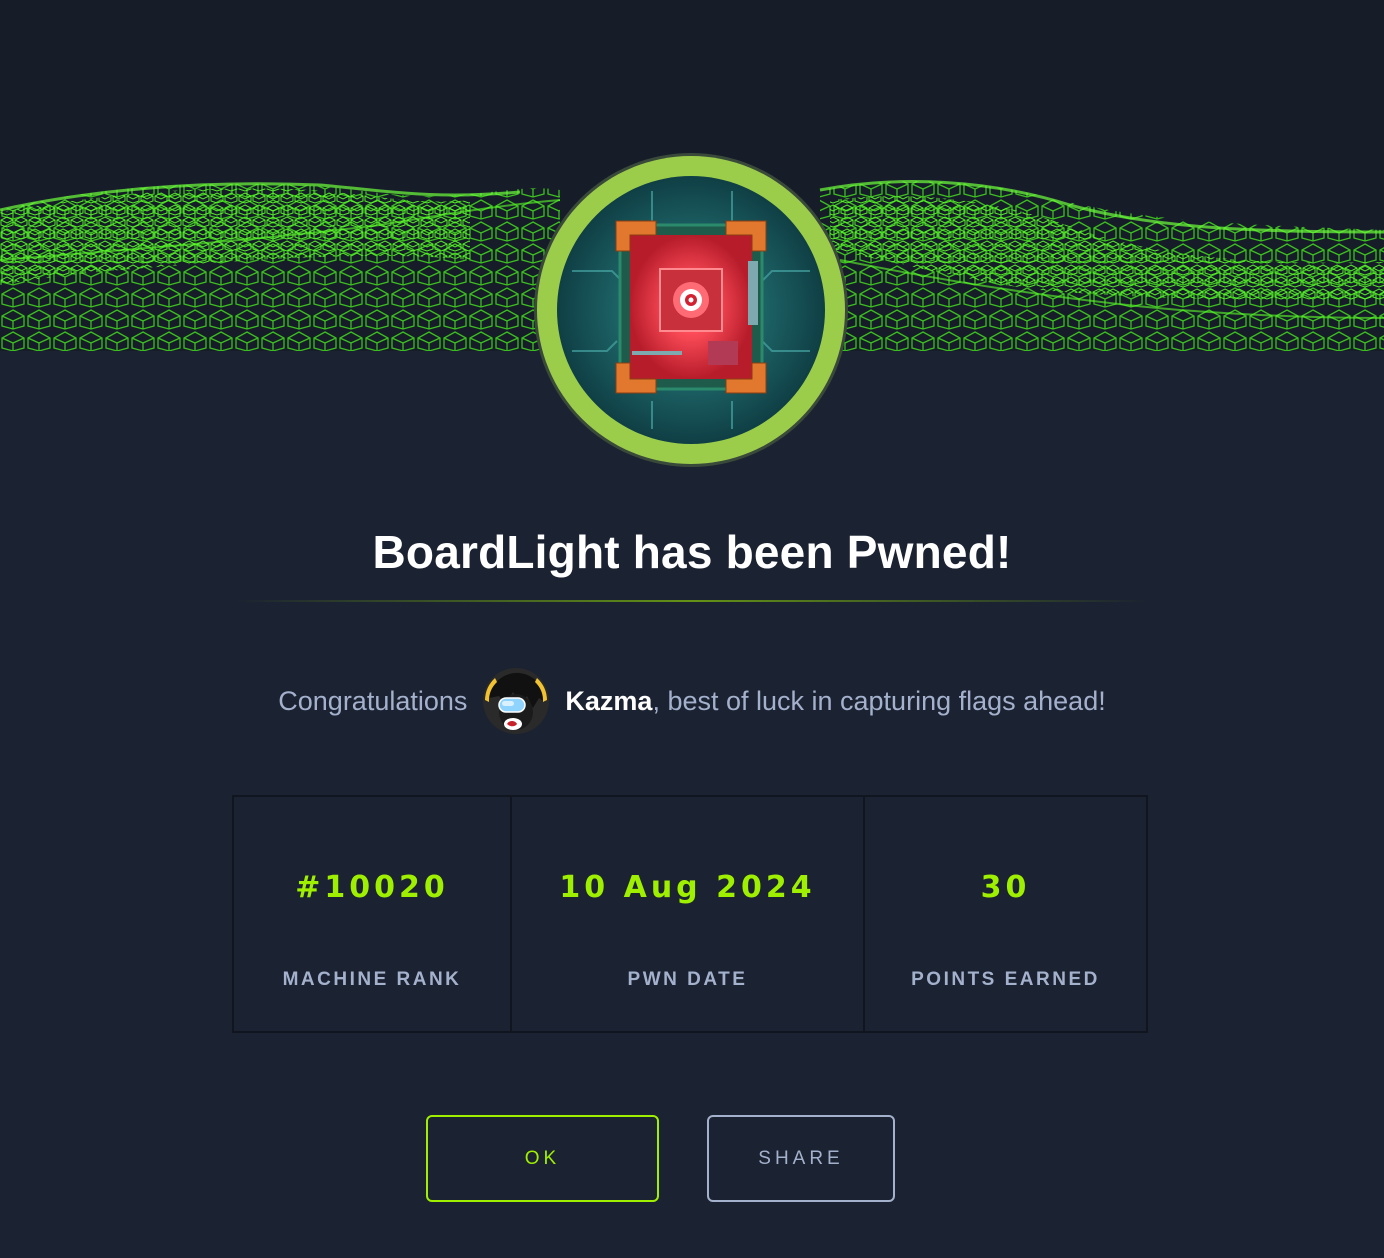 The width and height of the screenshot is (1384, 1258). I want to click on congrats-prefix: Congratulations, so click(373, 700).